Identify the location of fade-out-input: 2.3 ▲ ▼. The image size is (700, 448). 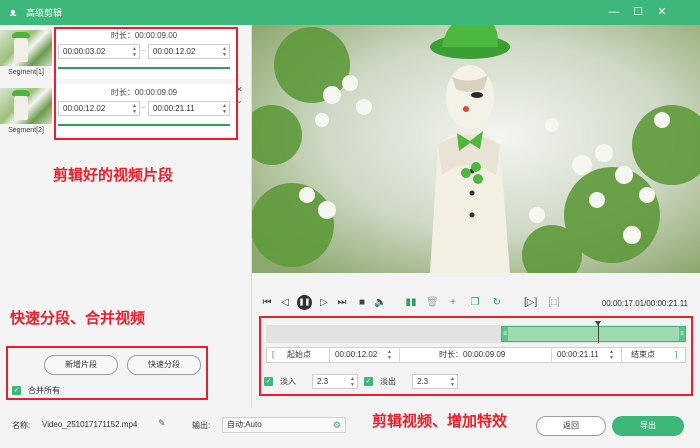
(435, 381).